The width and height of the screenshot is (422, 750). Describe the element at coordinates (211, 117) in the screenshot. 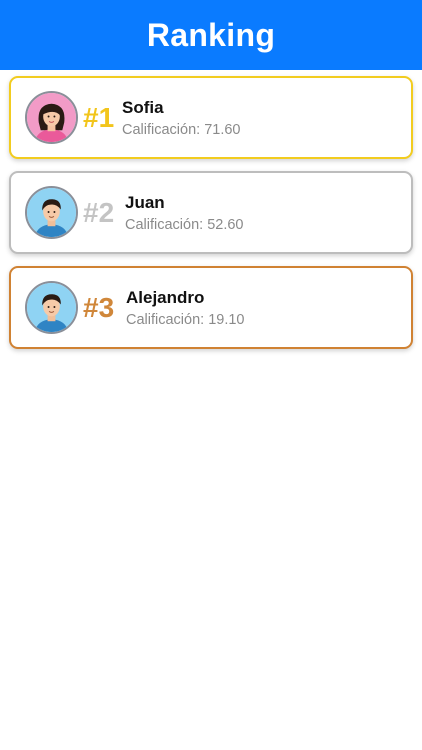

I see `ranking-item-1: #1 Sofia Calificación: 71.60` at that location.